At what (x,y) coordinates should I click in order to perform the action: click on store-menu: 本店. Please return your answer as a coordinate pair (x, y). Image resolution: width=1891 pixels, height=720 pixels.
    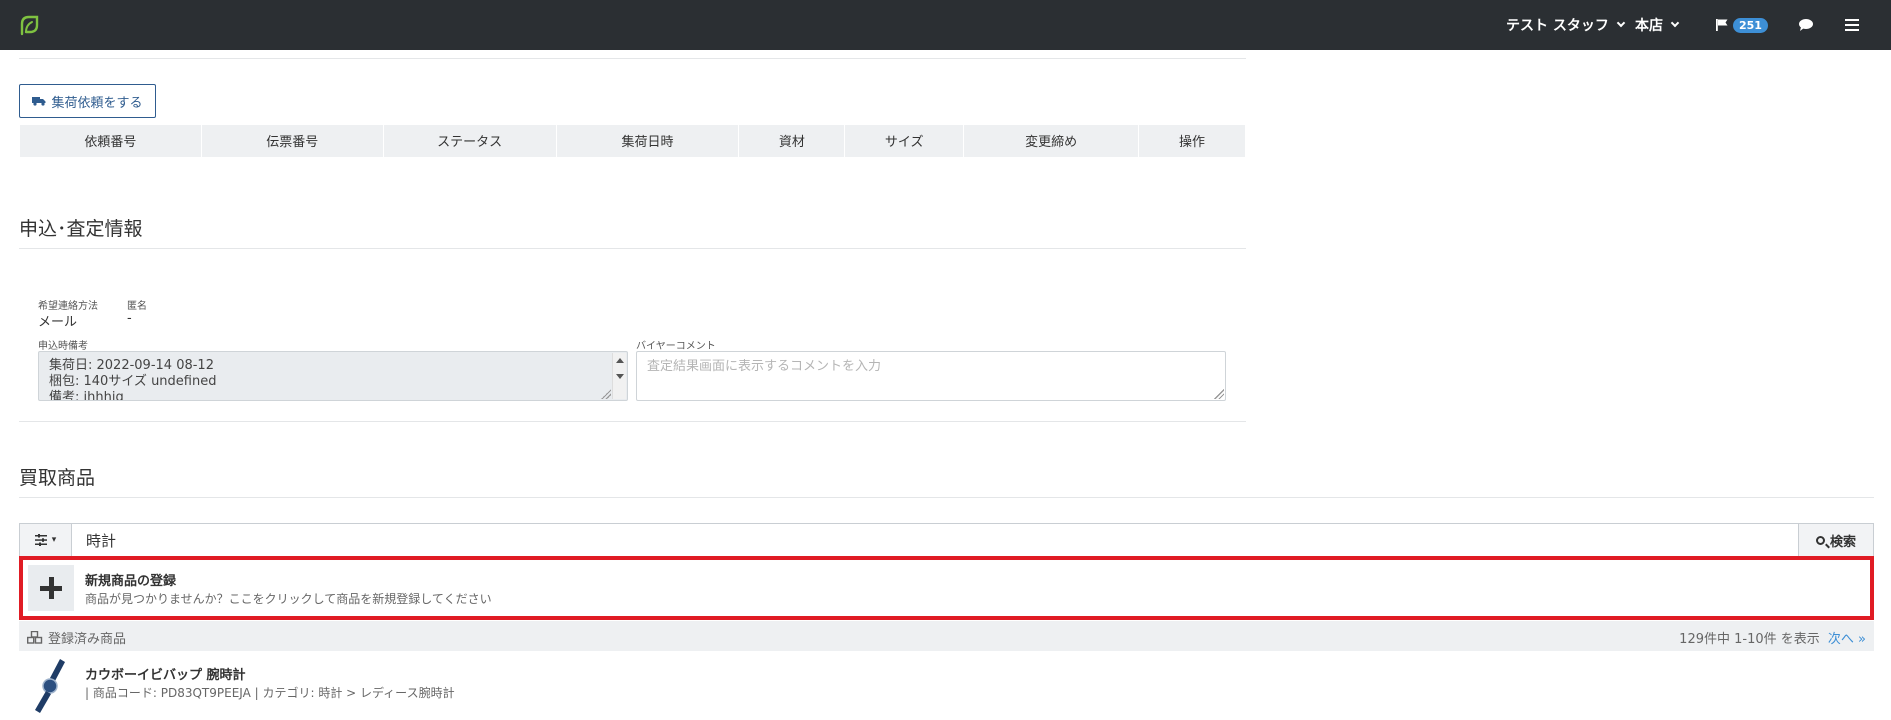
    Looking at the image, I should click on (1657, 25).